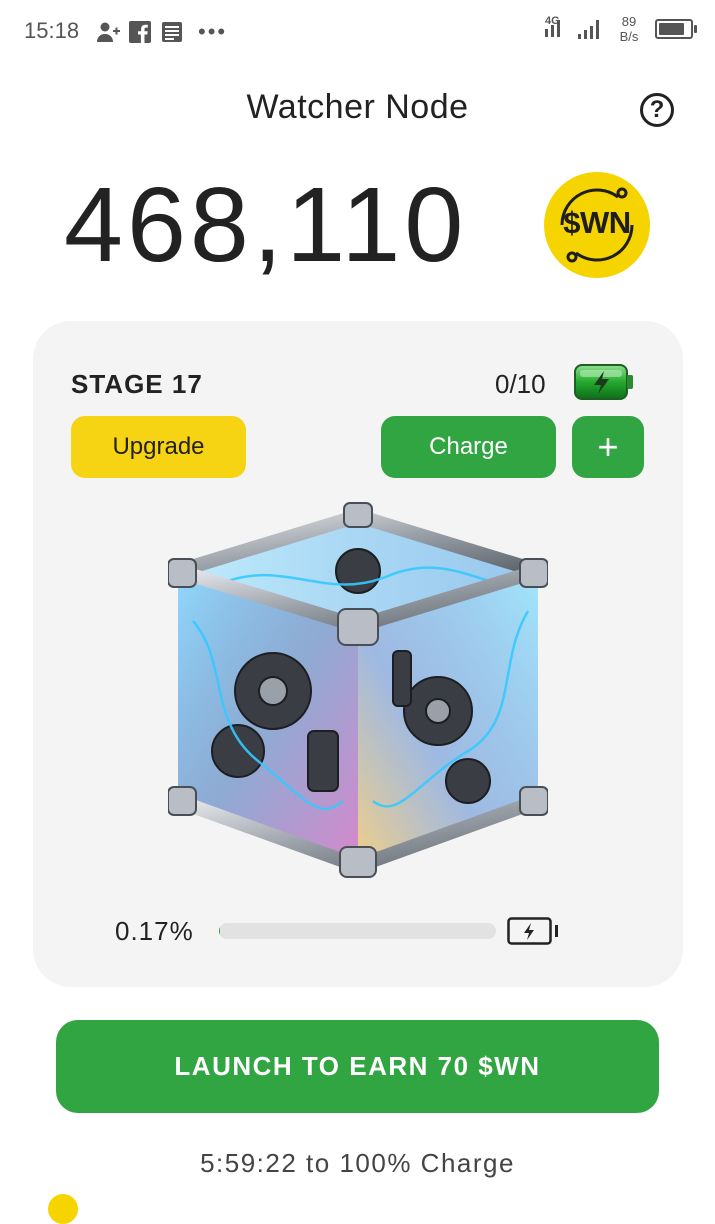 The height and width of the screenshot is (1224, 715). I want to click on speed-unit: B/s, so click(629, 36).